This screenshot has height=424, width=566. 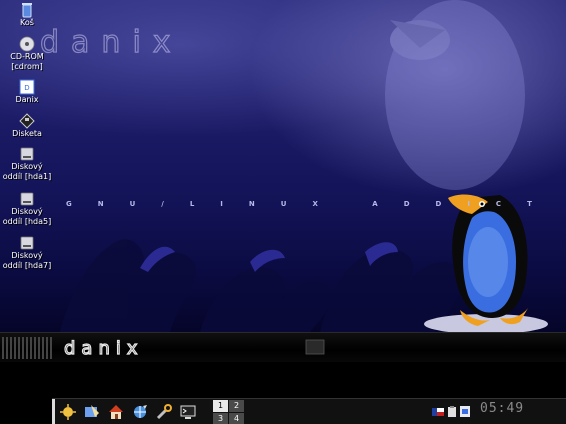 What do you see at coordinates (501, 411) in the screenshot?
I see `clock: 05:49` at bounding box center [501, 411].